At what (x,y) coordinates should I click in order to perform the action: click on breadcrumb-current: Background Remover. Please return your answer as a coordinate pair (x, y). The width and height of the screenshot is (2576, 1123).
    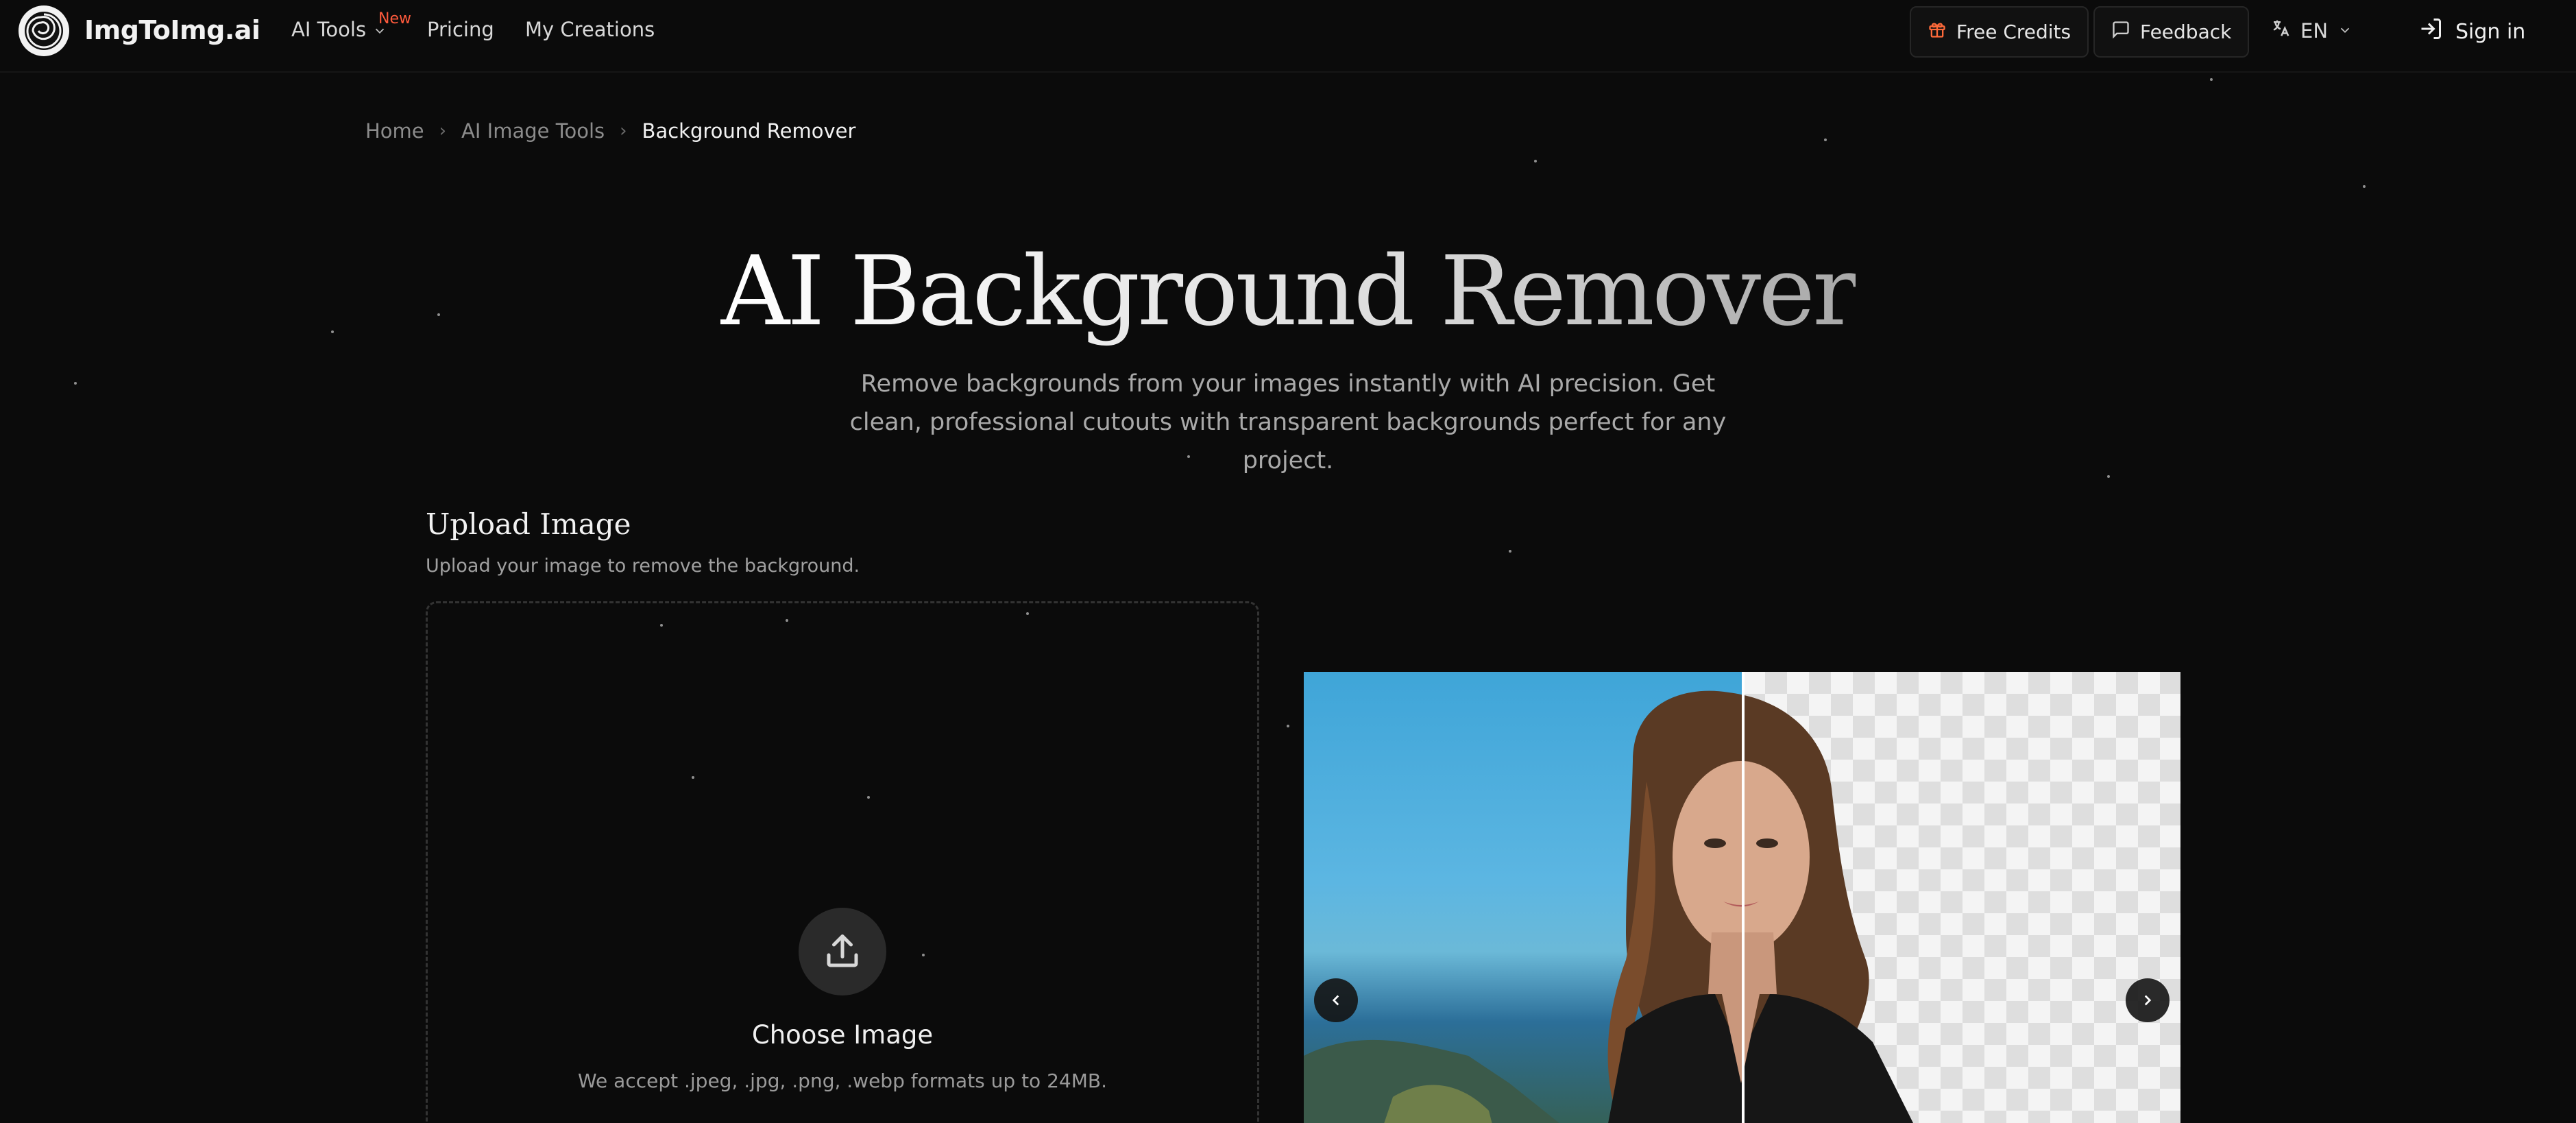
    Looking at the image, I should click on (749, 131).